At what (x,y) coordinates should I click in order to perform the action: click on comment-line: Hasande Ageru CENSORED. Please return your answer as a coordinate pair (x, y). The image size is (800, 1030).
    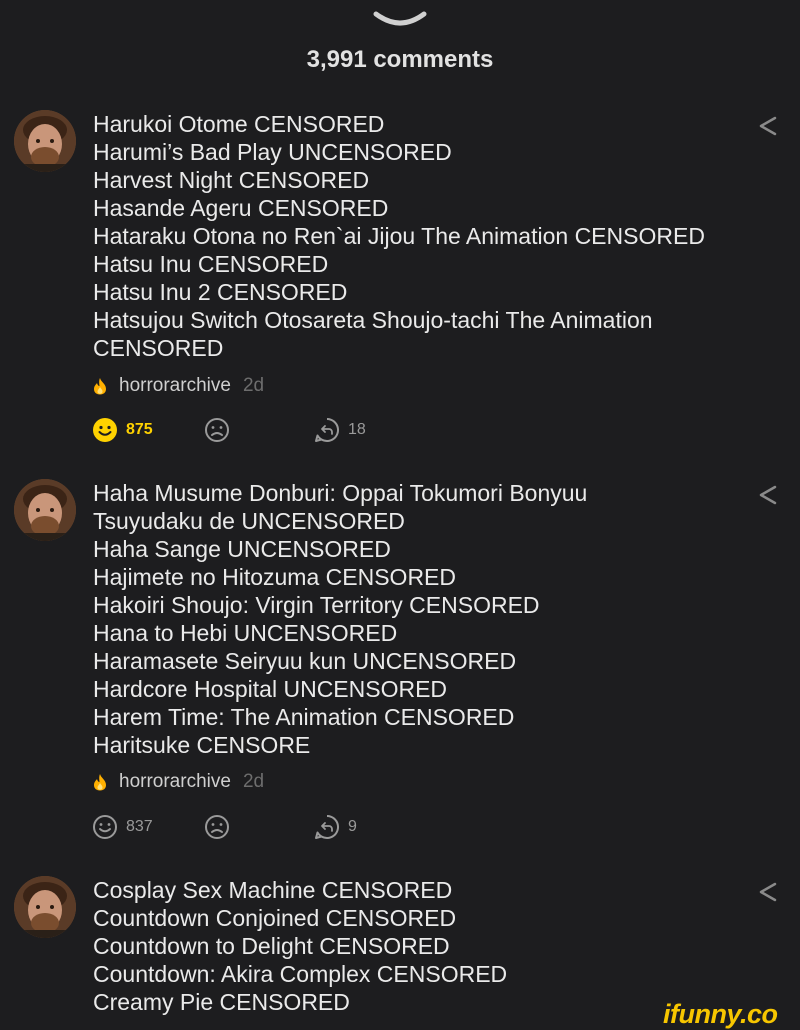
    Looking at the image, I should click on (241, 208).